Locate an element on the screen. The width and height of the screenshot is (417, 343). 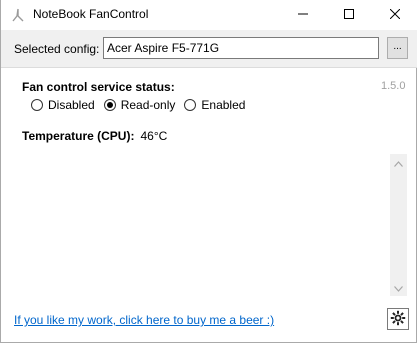
radio-button-enabled is located at coordinates (190, 105).